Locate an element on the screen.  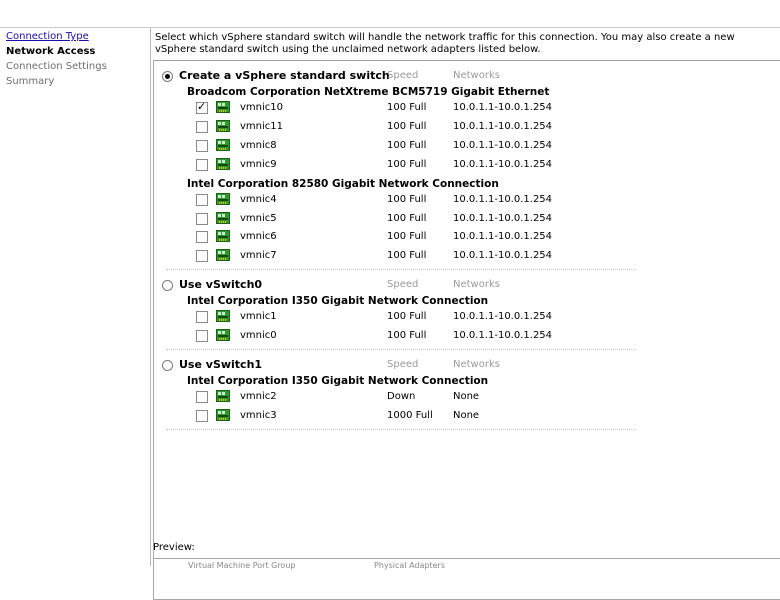
nic-name: vmnic11 is located at coordinates (261, 126).